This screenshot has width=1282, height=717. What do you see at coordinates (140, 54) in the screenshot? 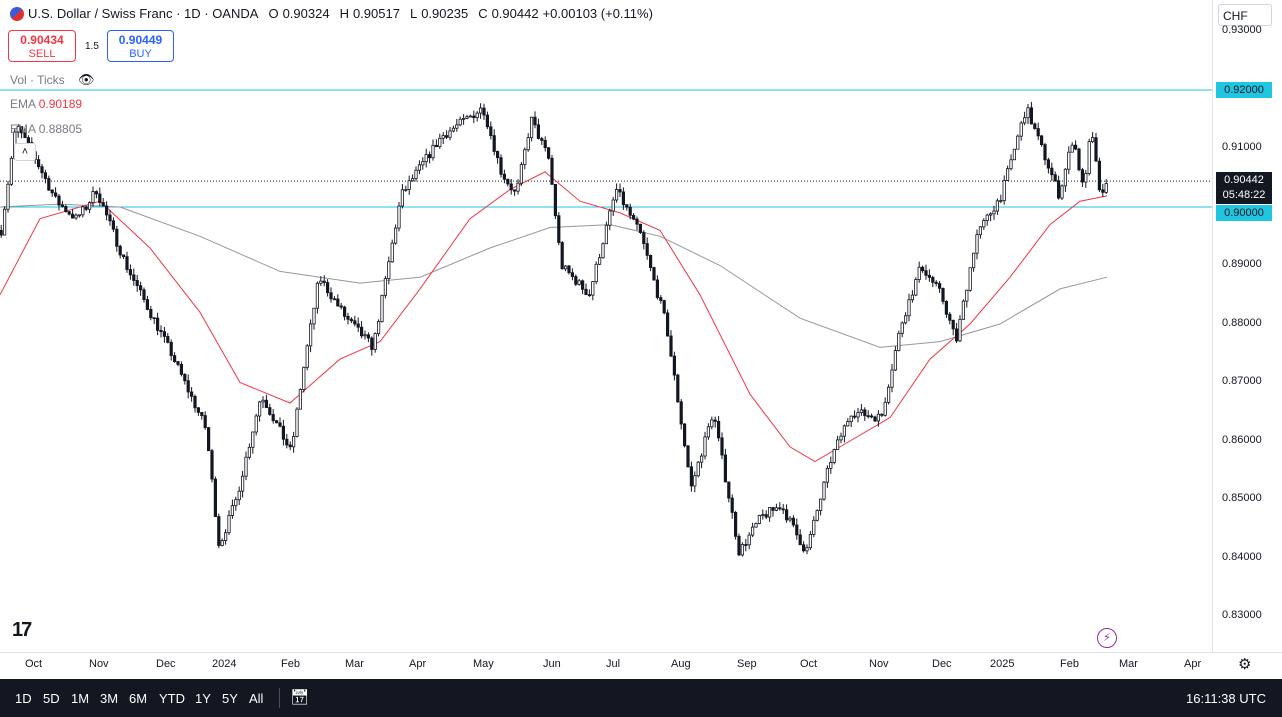
I see `buy-label: BUY` at bounding box center [140, 54].